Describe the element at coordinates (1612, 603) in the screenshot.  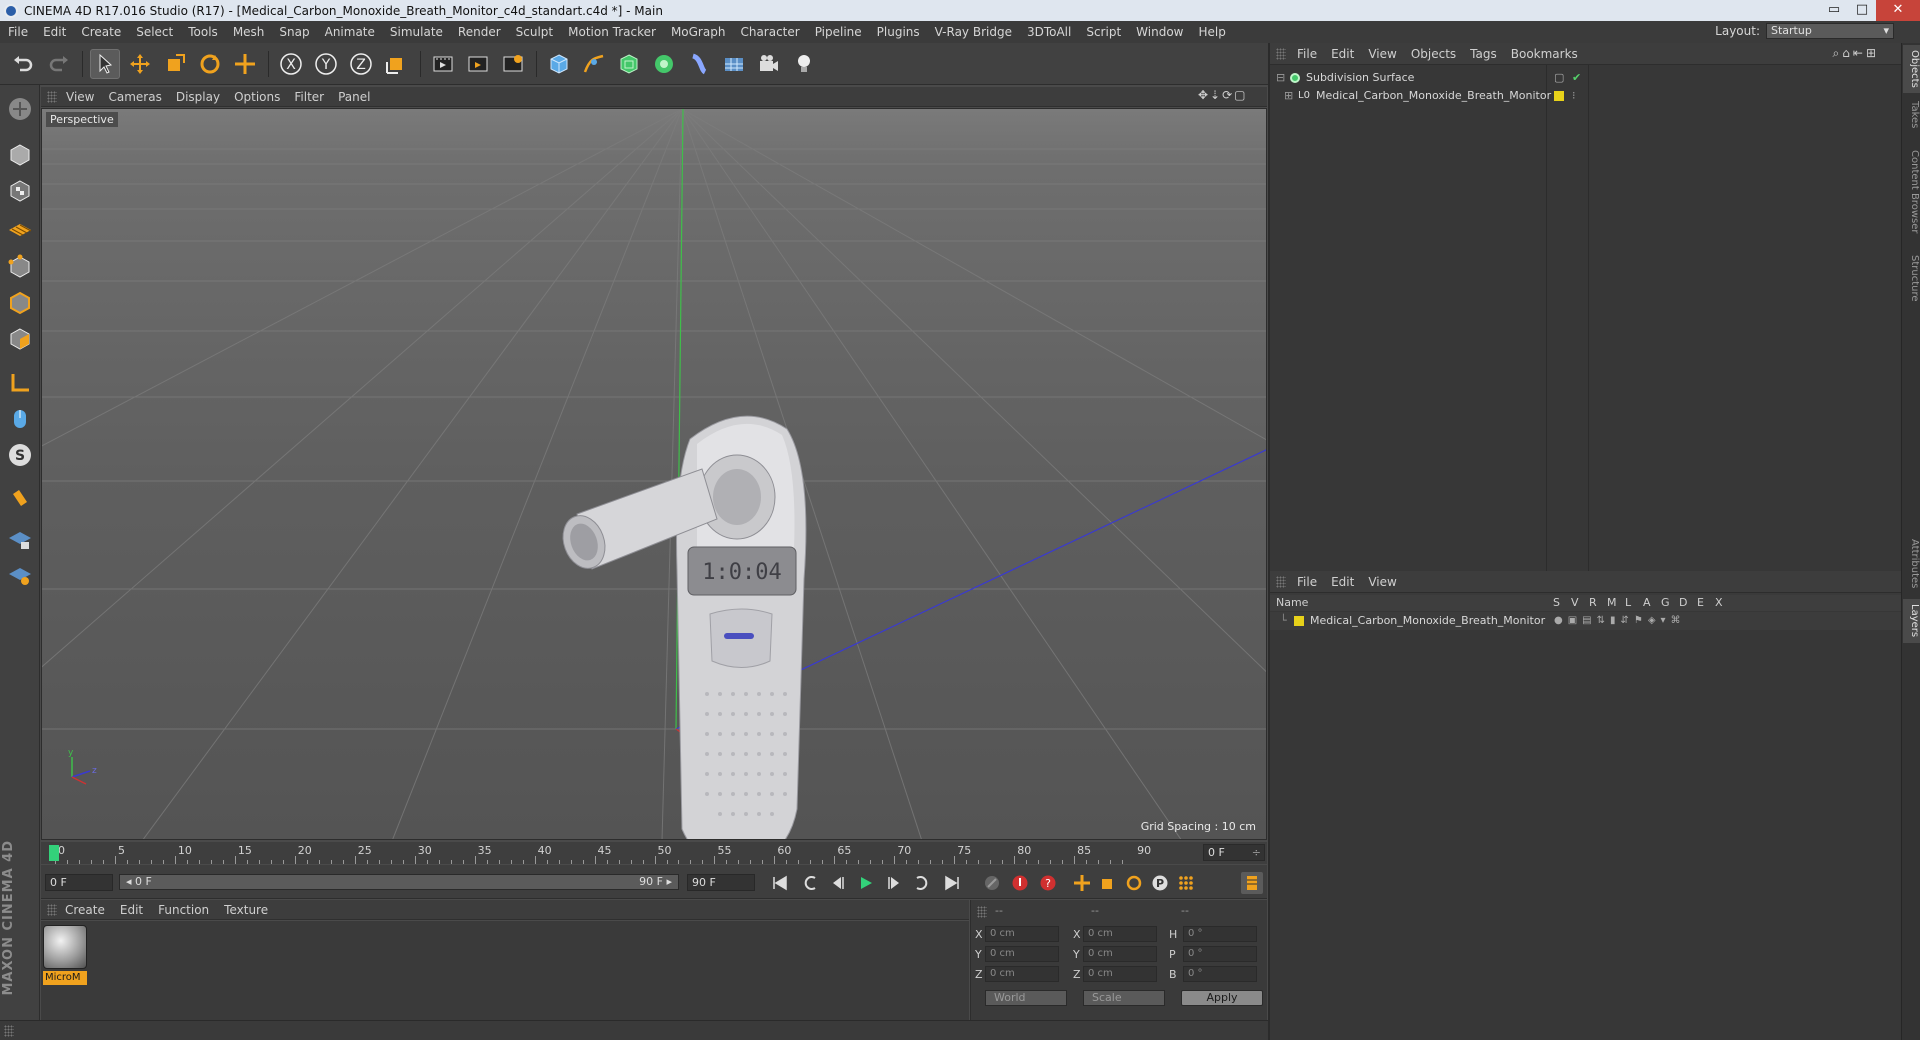
I see `col-manager: M` at that location.